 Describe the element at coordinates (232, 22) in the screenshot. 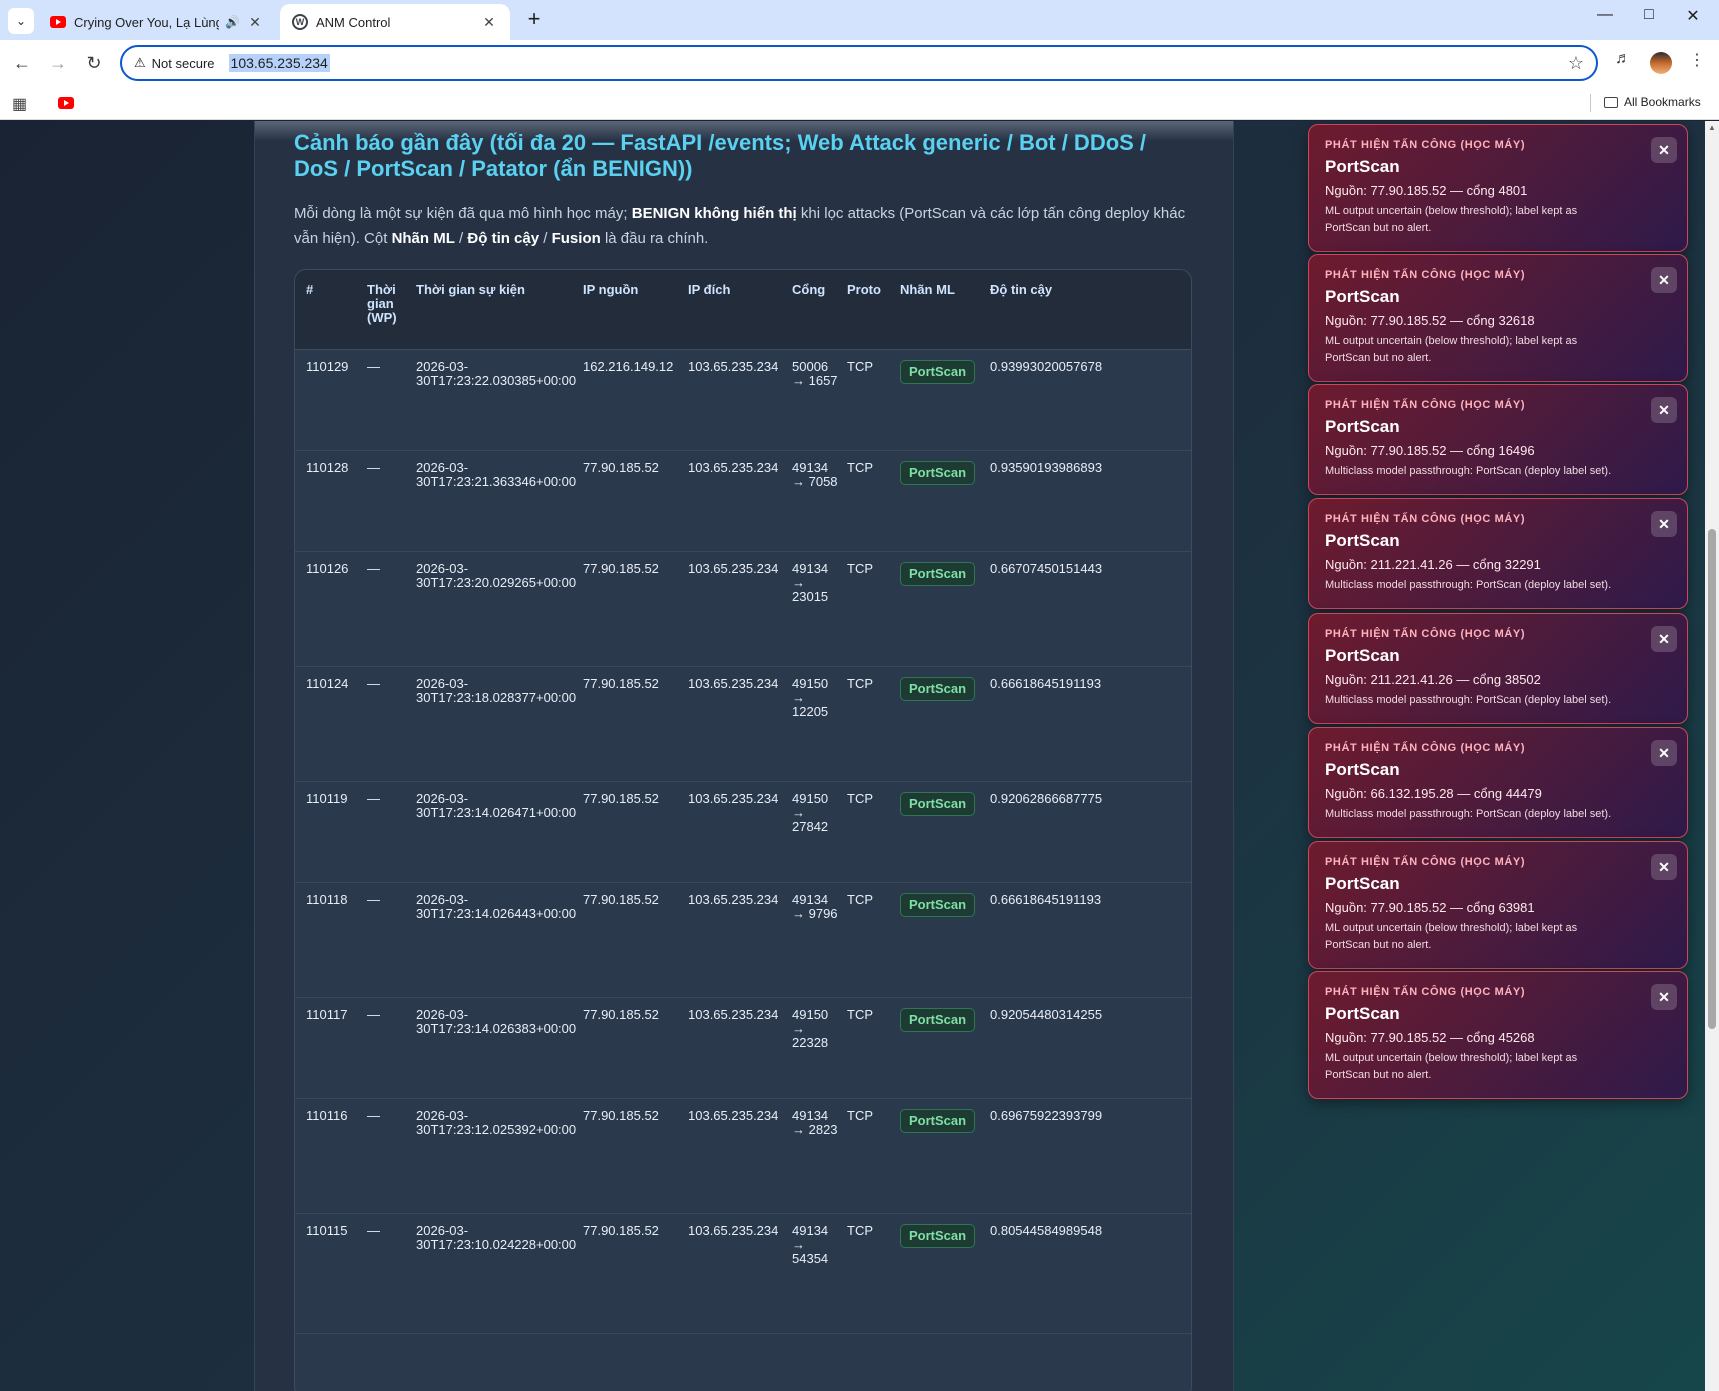

I see `speaker-icon: 🔊` at that location.